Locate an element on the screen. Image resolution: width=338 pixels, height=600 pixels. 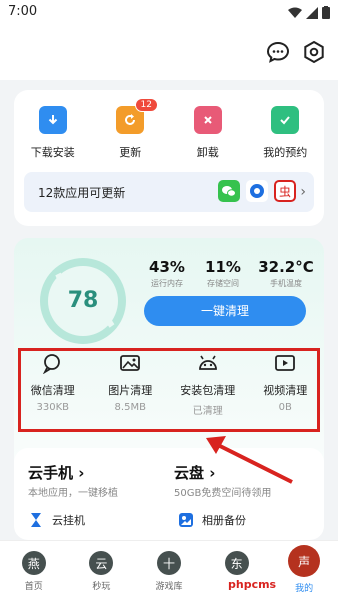
cloud-phone-title: 云手机 › is located at coordinates (56, 472).